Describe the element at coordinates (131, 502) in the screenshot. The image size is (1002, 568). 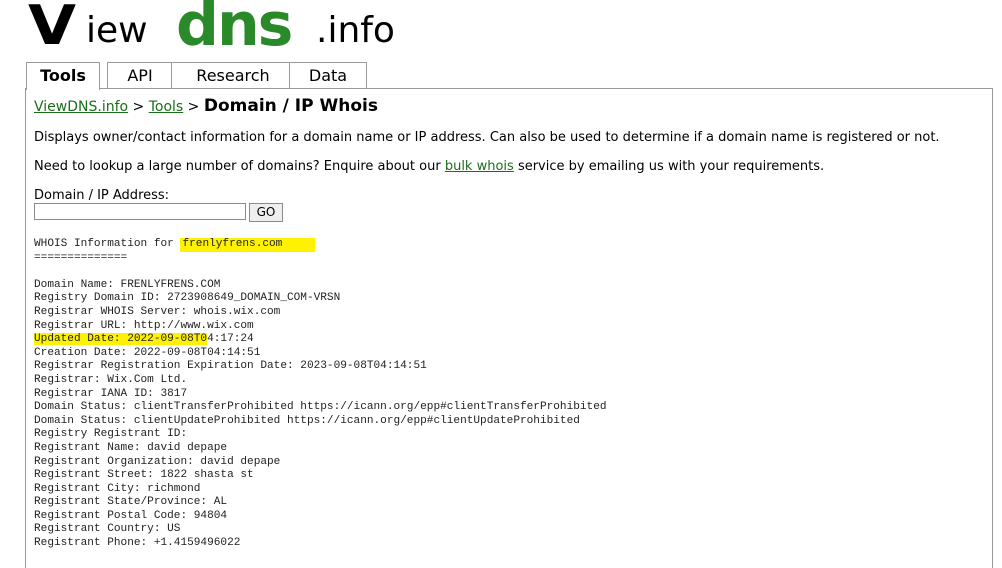
I see `whois-line: Registrant State/Province: AL` at that location.